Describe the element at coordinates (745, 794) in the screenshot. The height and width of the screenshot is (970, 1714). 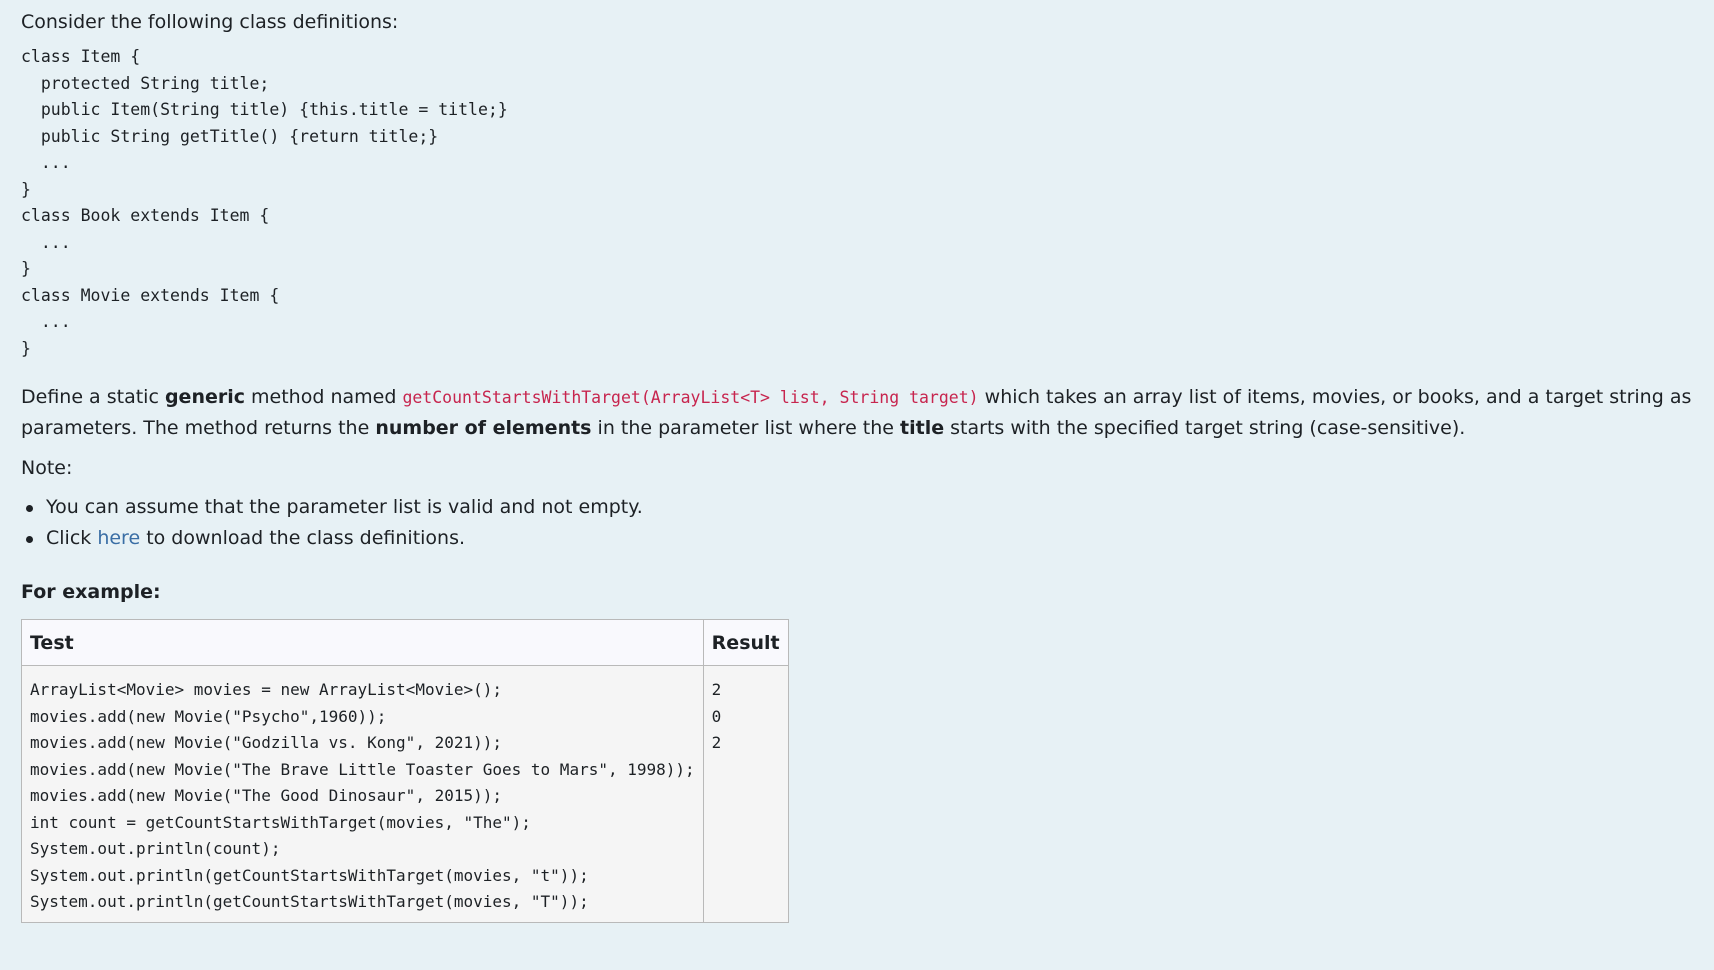
I see `result-cell: 2 0 2` at that location.